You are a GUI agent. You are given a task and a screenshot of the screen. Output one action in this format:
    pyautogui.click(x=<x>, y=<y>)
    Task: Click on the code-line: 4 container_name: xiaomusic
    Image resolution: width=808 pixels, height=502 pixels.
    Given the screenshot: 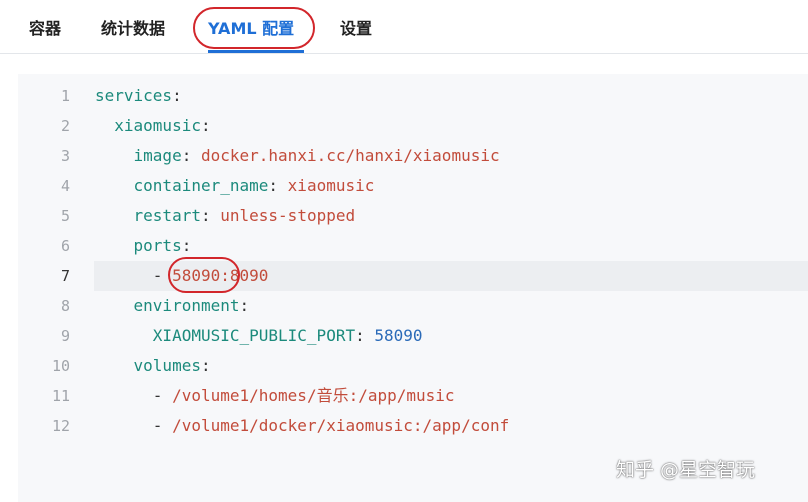 What is the action you would take?
    pyautogui.click(x=413, y=186)
    